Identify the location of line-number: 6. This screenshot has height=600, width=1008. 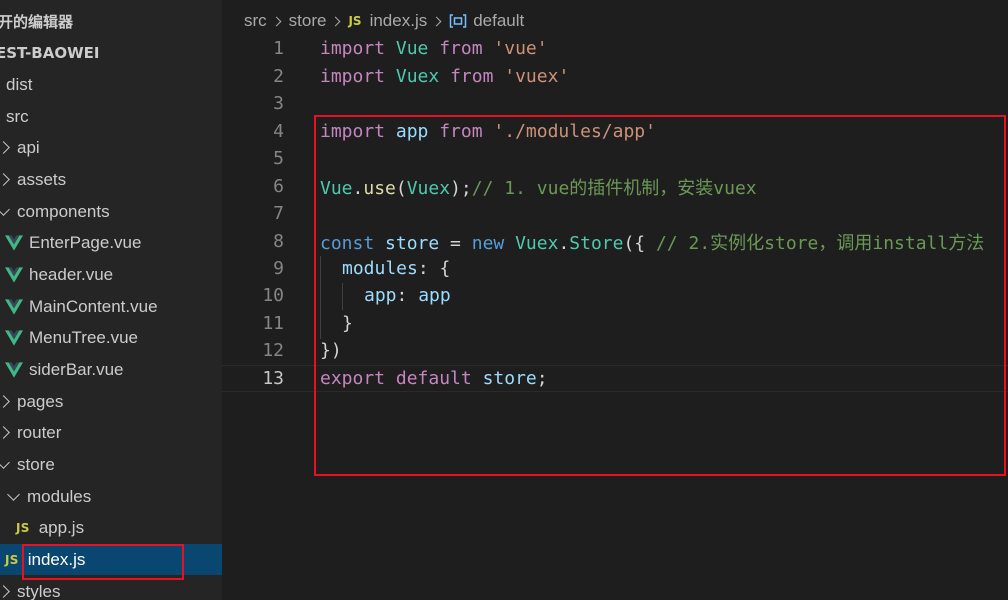
(278, 186).